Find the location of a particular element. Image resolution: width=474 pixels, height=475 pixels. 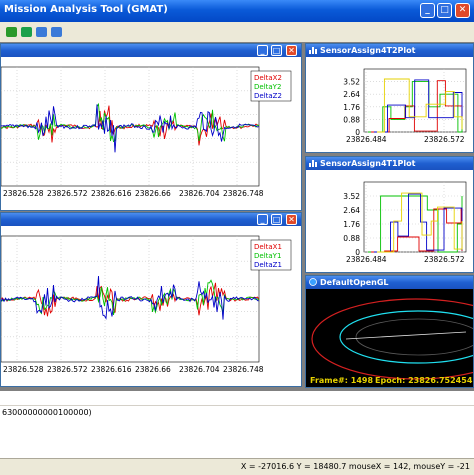

legend-entry: DeltaZ1 is located at coordinates (268, 265).